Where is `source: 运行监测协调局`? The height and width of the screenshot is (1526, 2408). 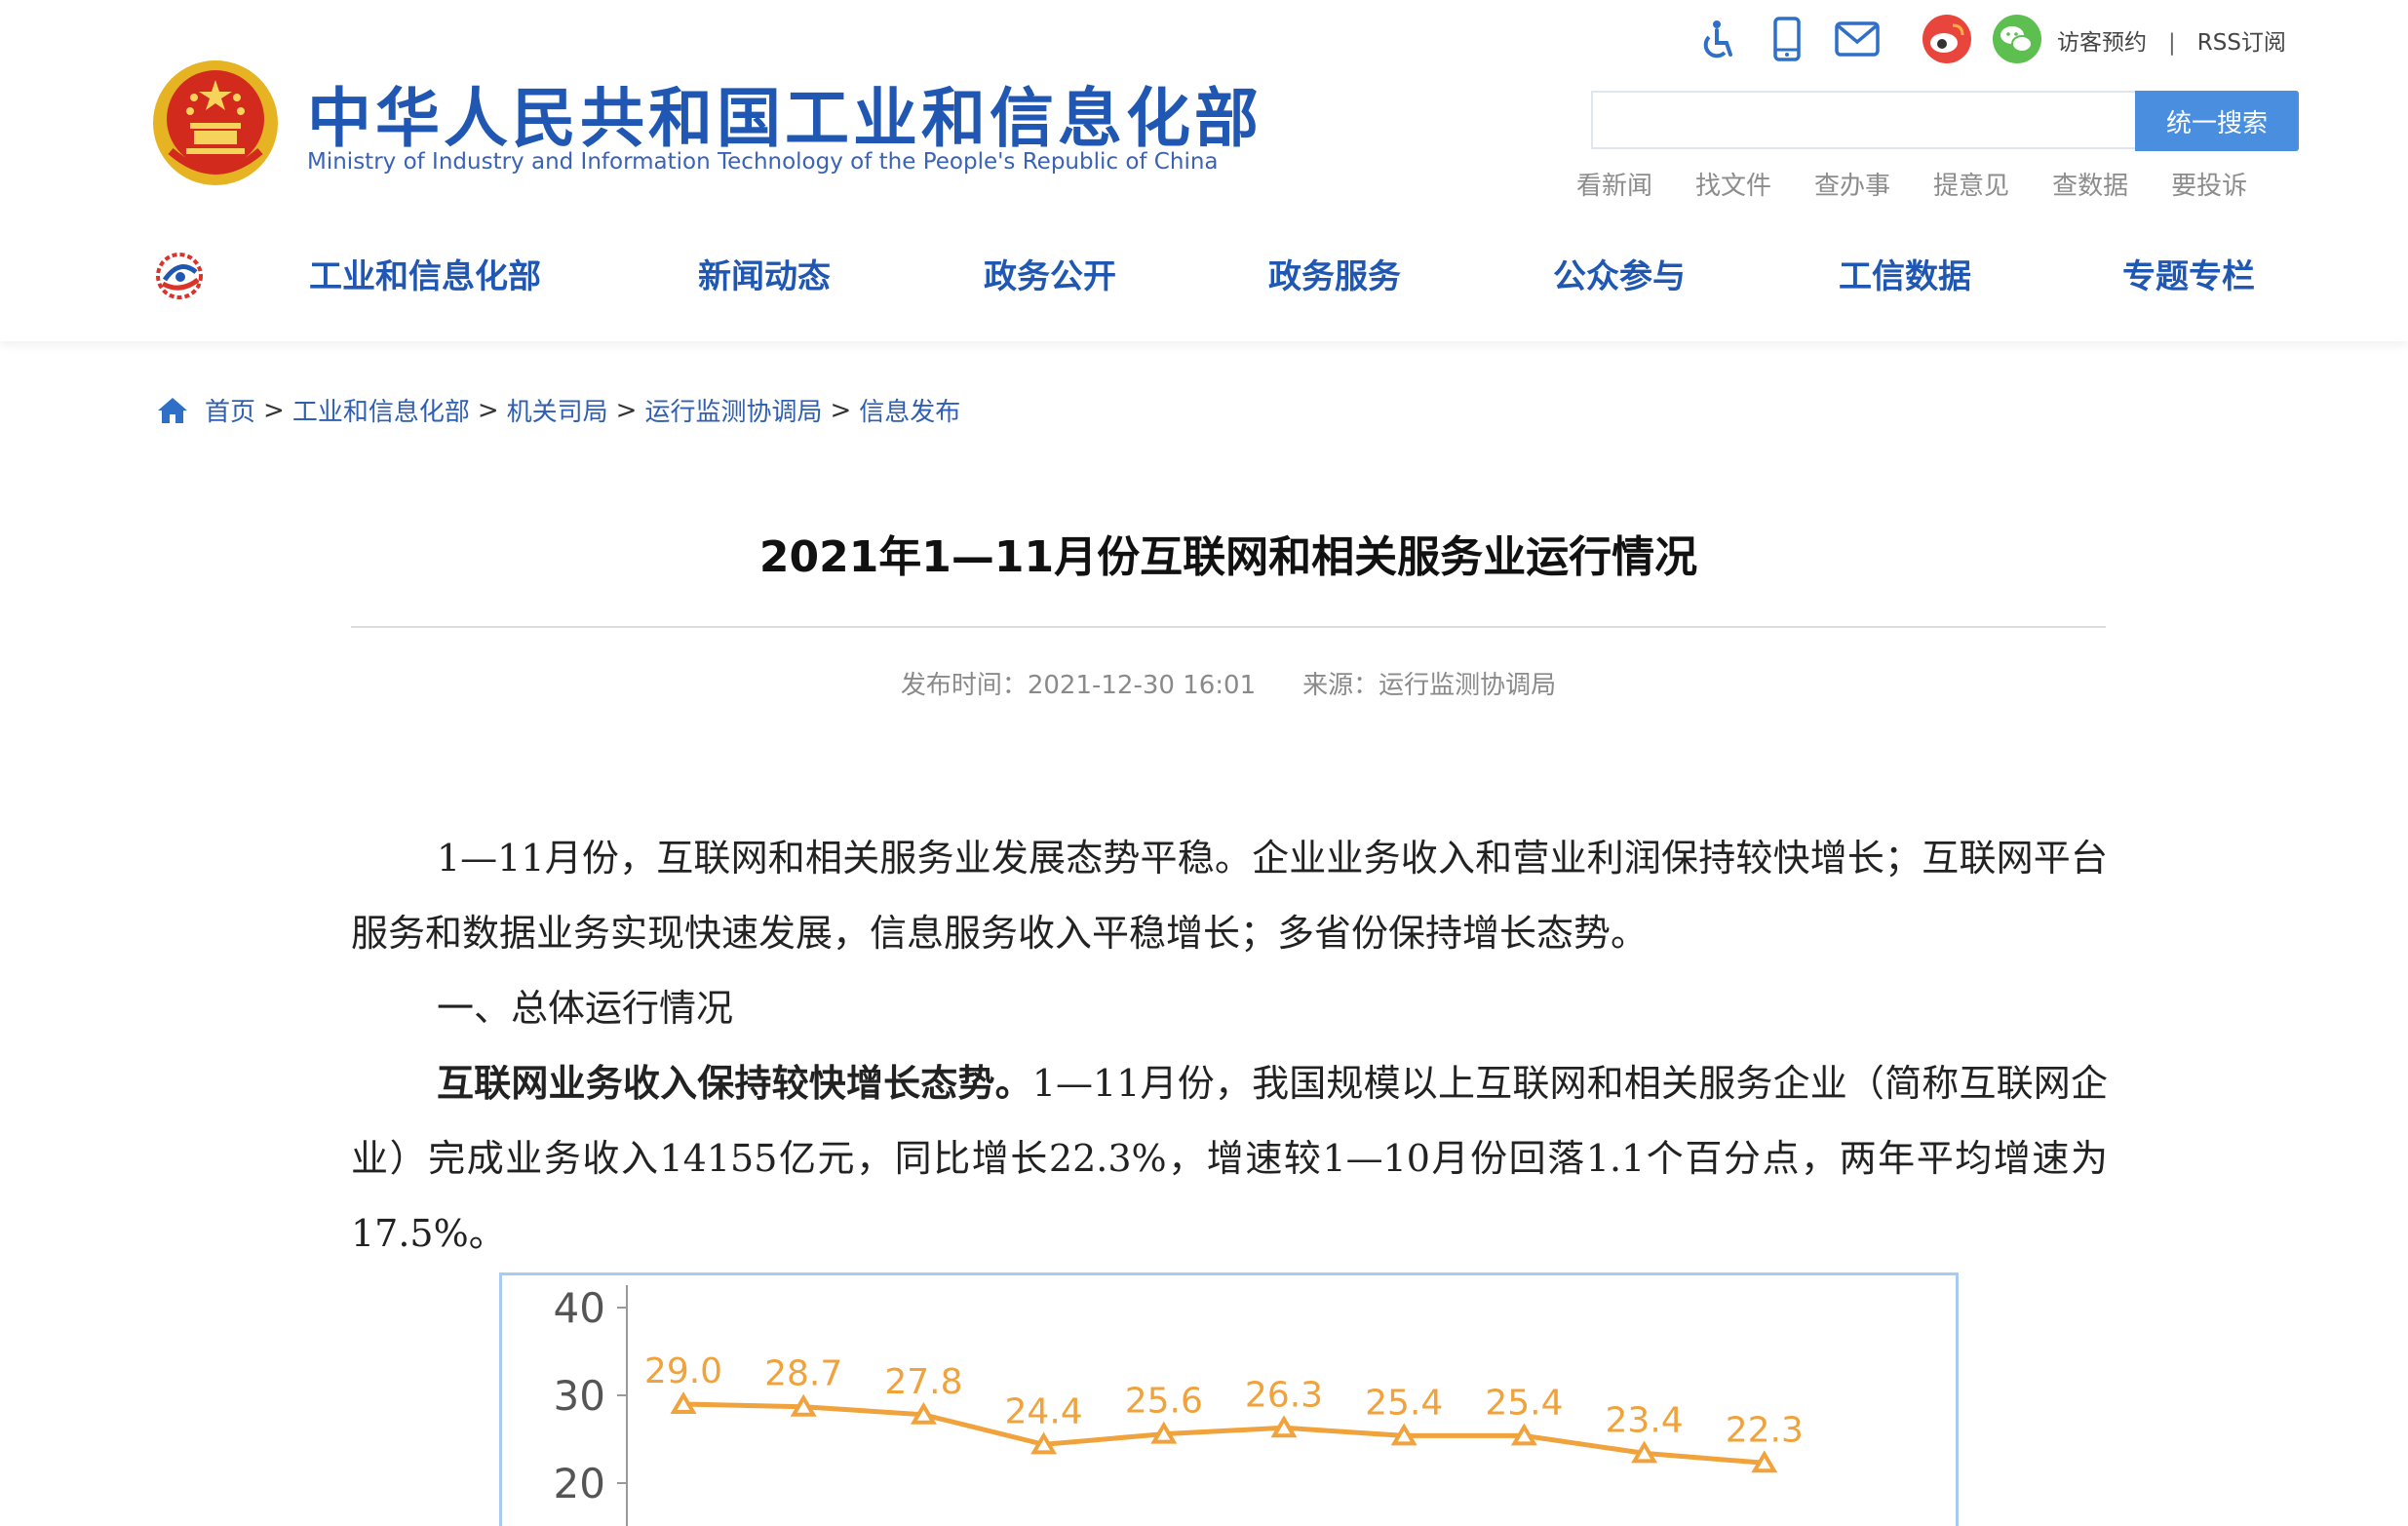
source: 运行监测协调局 is located at coordinates (1468, 686).